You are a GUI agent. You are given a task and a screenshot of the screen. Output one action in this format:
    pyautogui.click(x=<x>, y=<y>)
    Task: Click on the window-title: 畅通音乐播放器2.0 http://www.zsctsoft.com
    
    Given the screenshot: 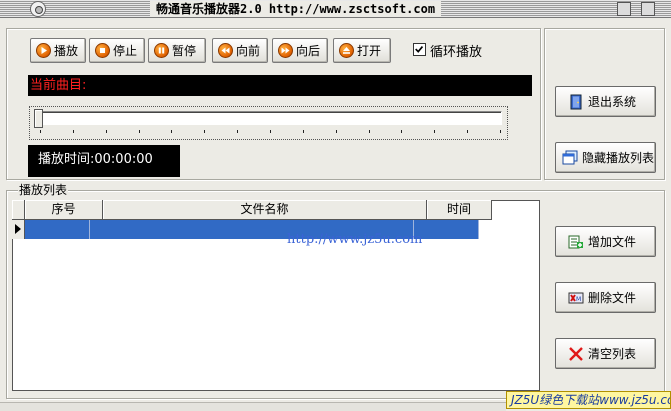 What is the action you would take?
    pyautogui.click(x=296, y=9)
    